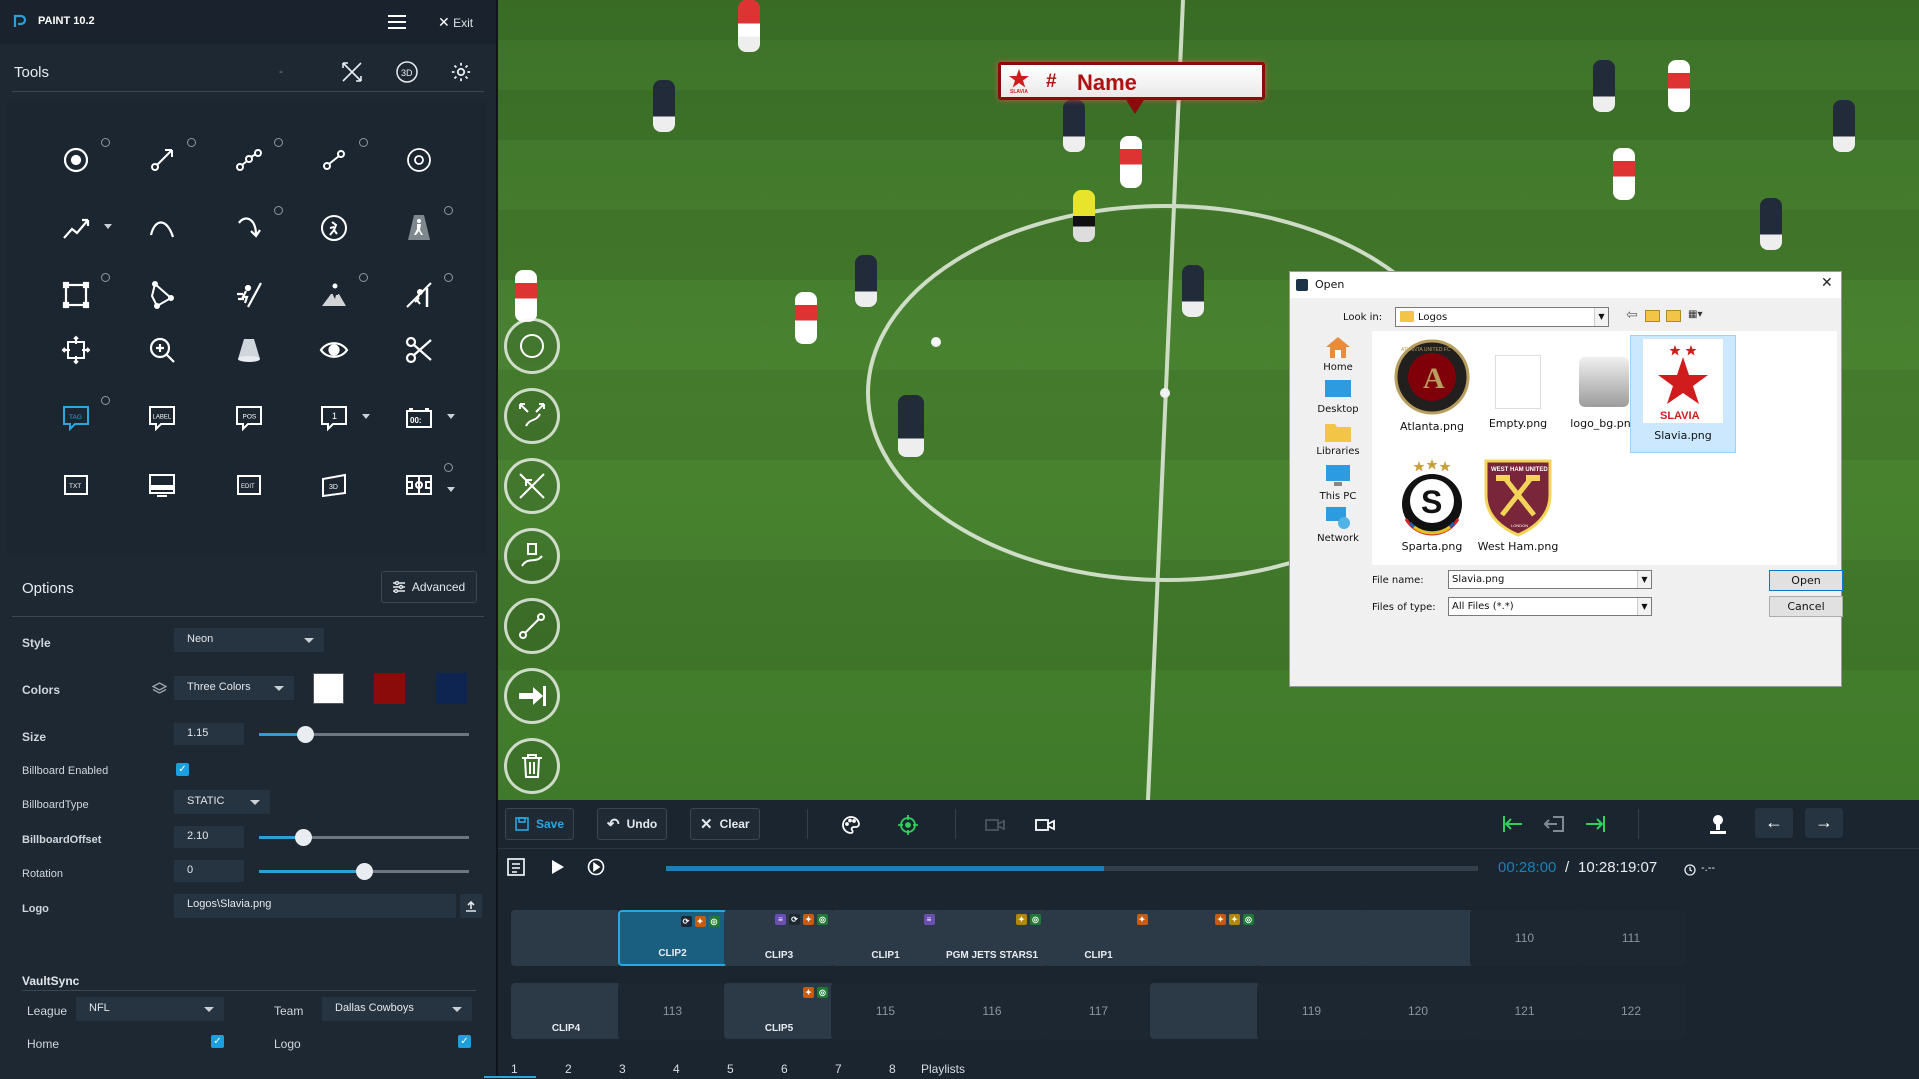 This screenshot has height=1079, width=1919. Describe the element at coordinates (532, 346) in the screenshot. I see `draw-circle-button` at that location.